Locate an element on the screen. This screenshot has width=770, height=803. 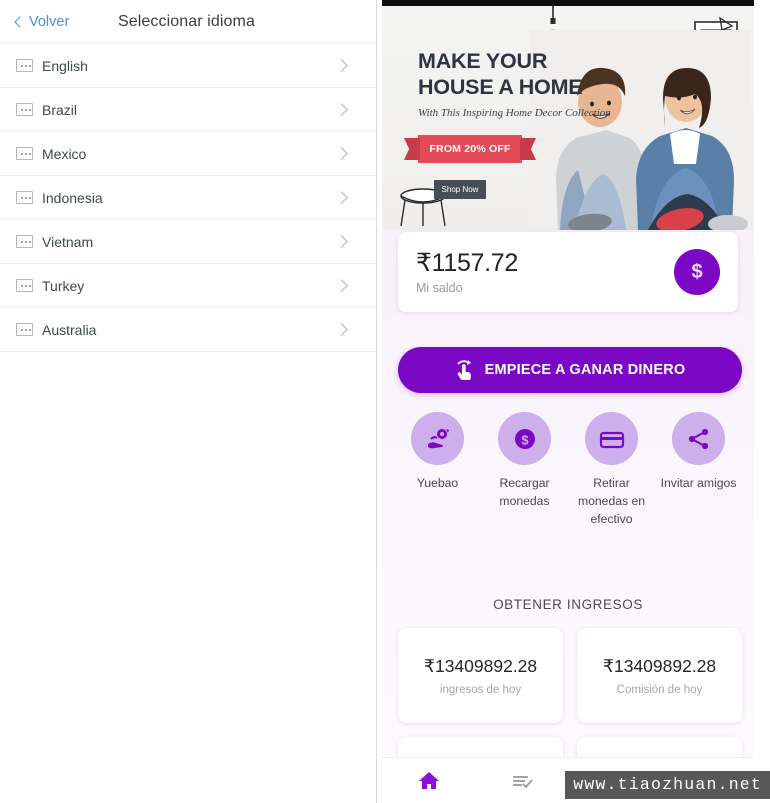
discount-ribbon-label: FROM 20% OFF is located at coordinates (470, 149).